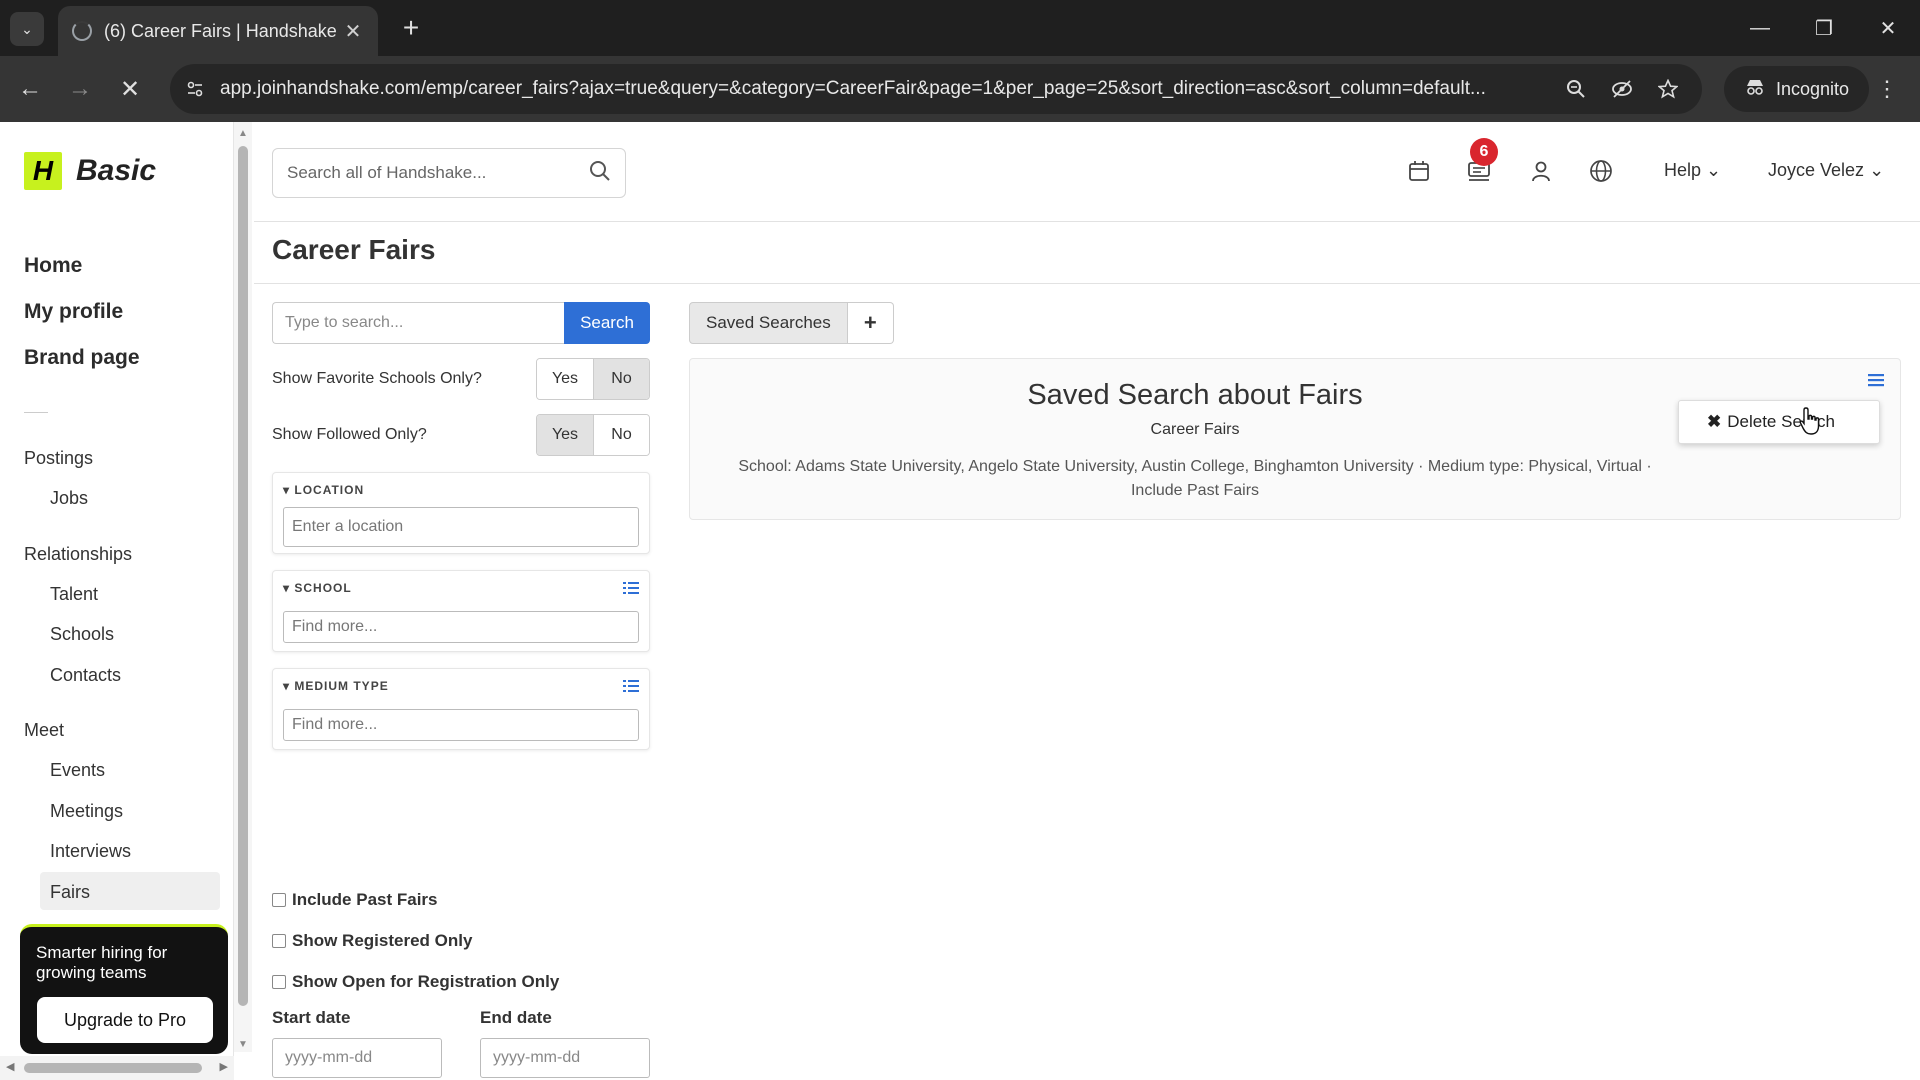 The image size is (1920, 1080). I want to click on help-label: Help, so click(1683, 170).